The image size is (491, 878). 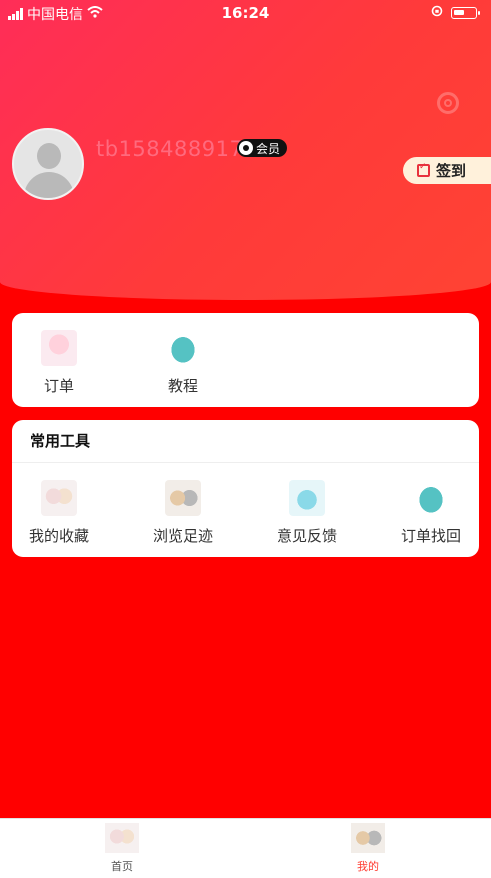 I want to click on signin-button: 签到, so click(x=447, y=170).